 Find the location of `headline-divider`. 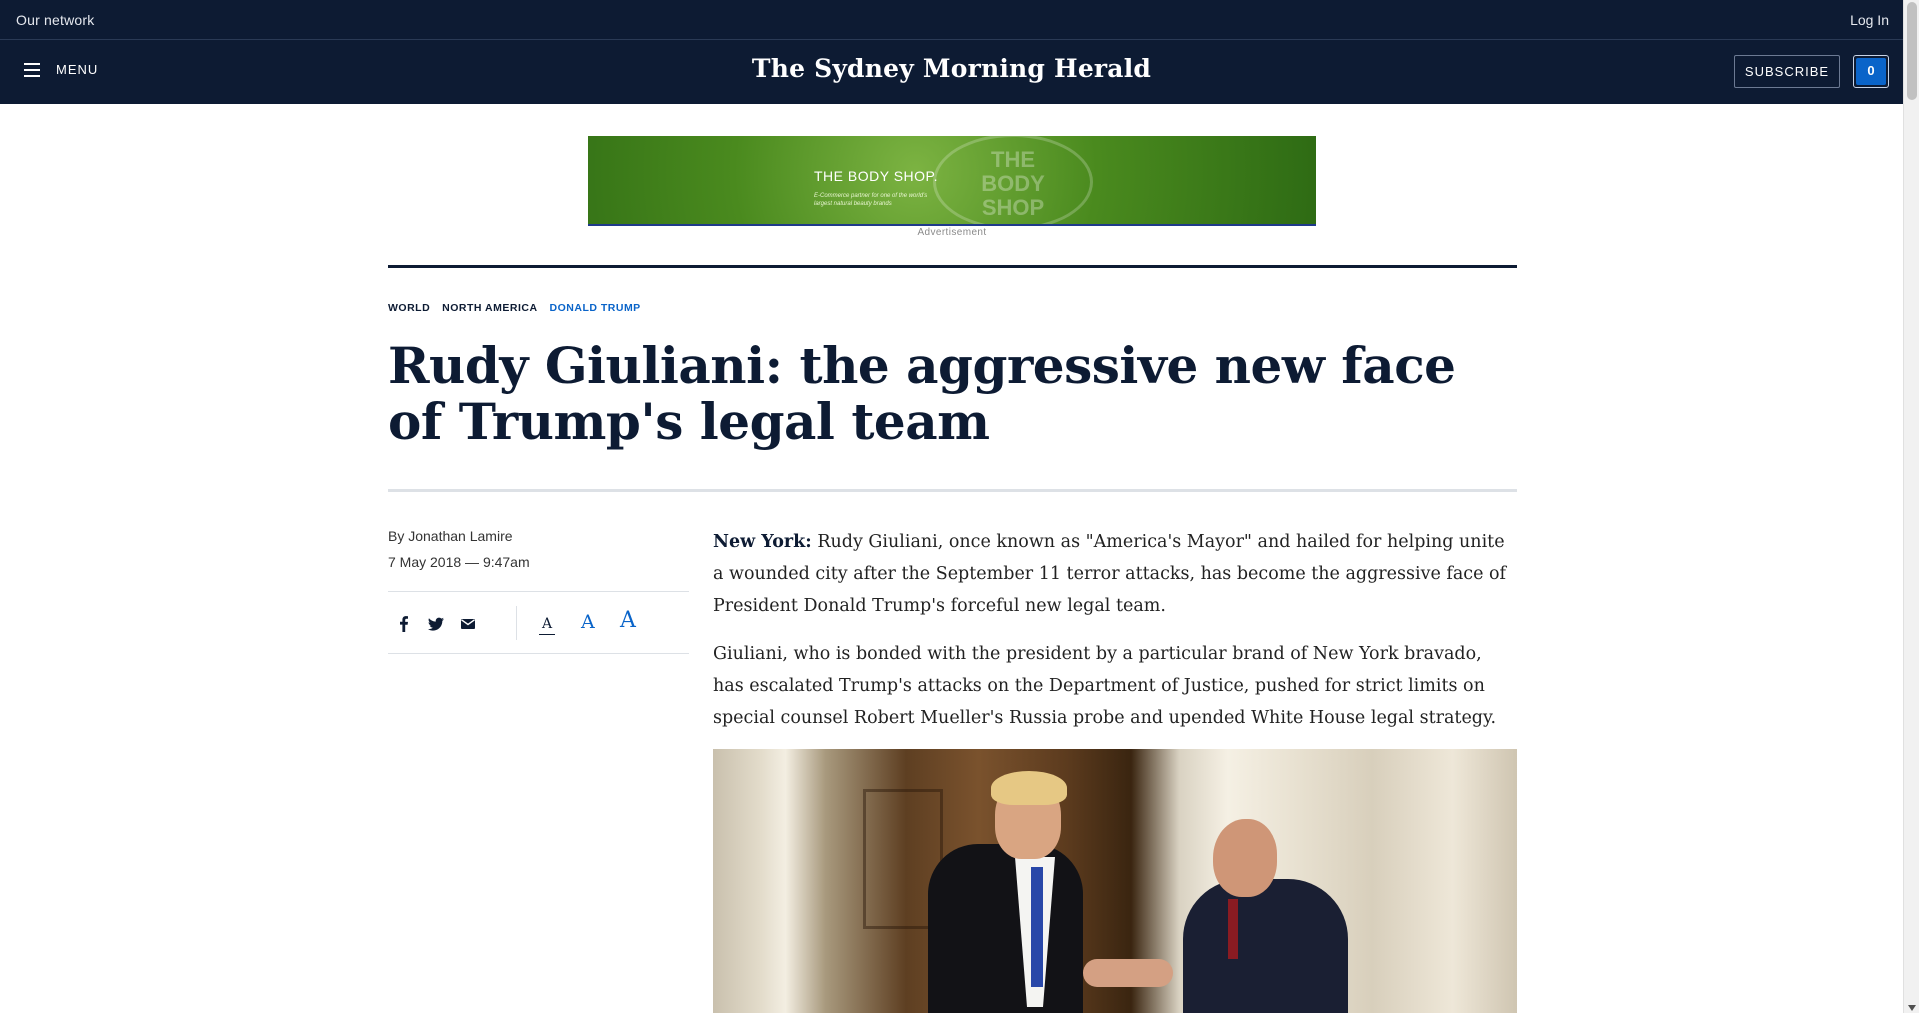

headline-divider is located at coordinates (952, 490).